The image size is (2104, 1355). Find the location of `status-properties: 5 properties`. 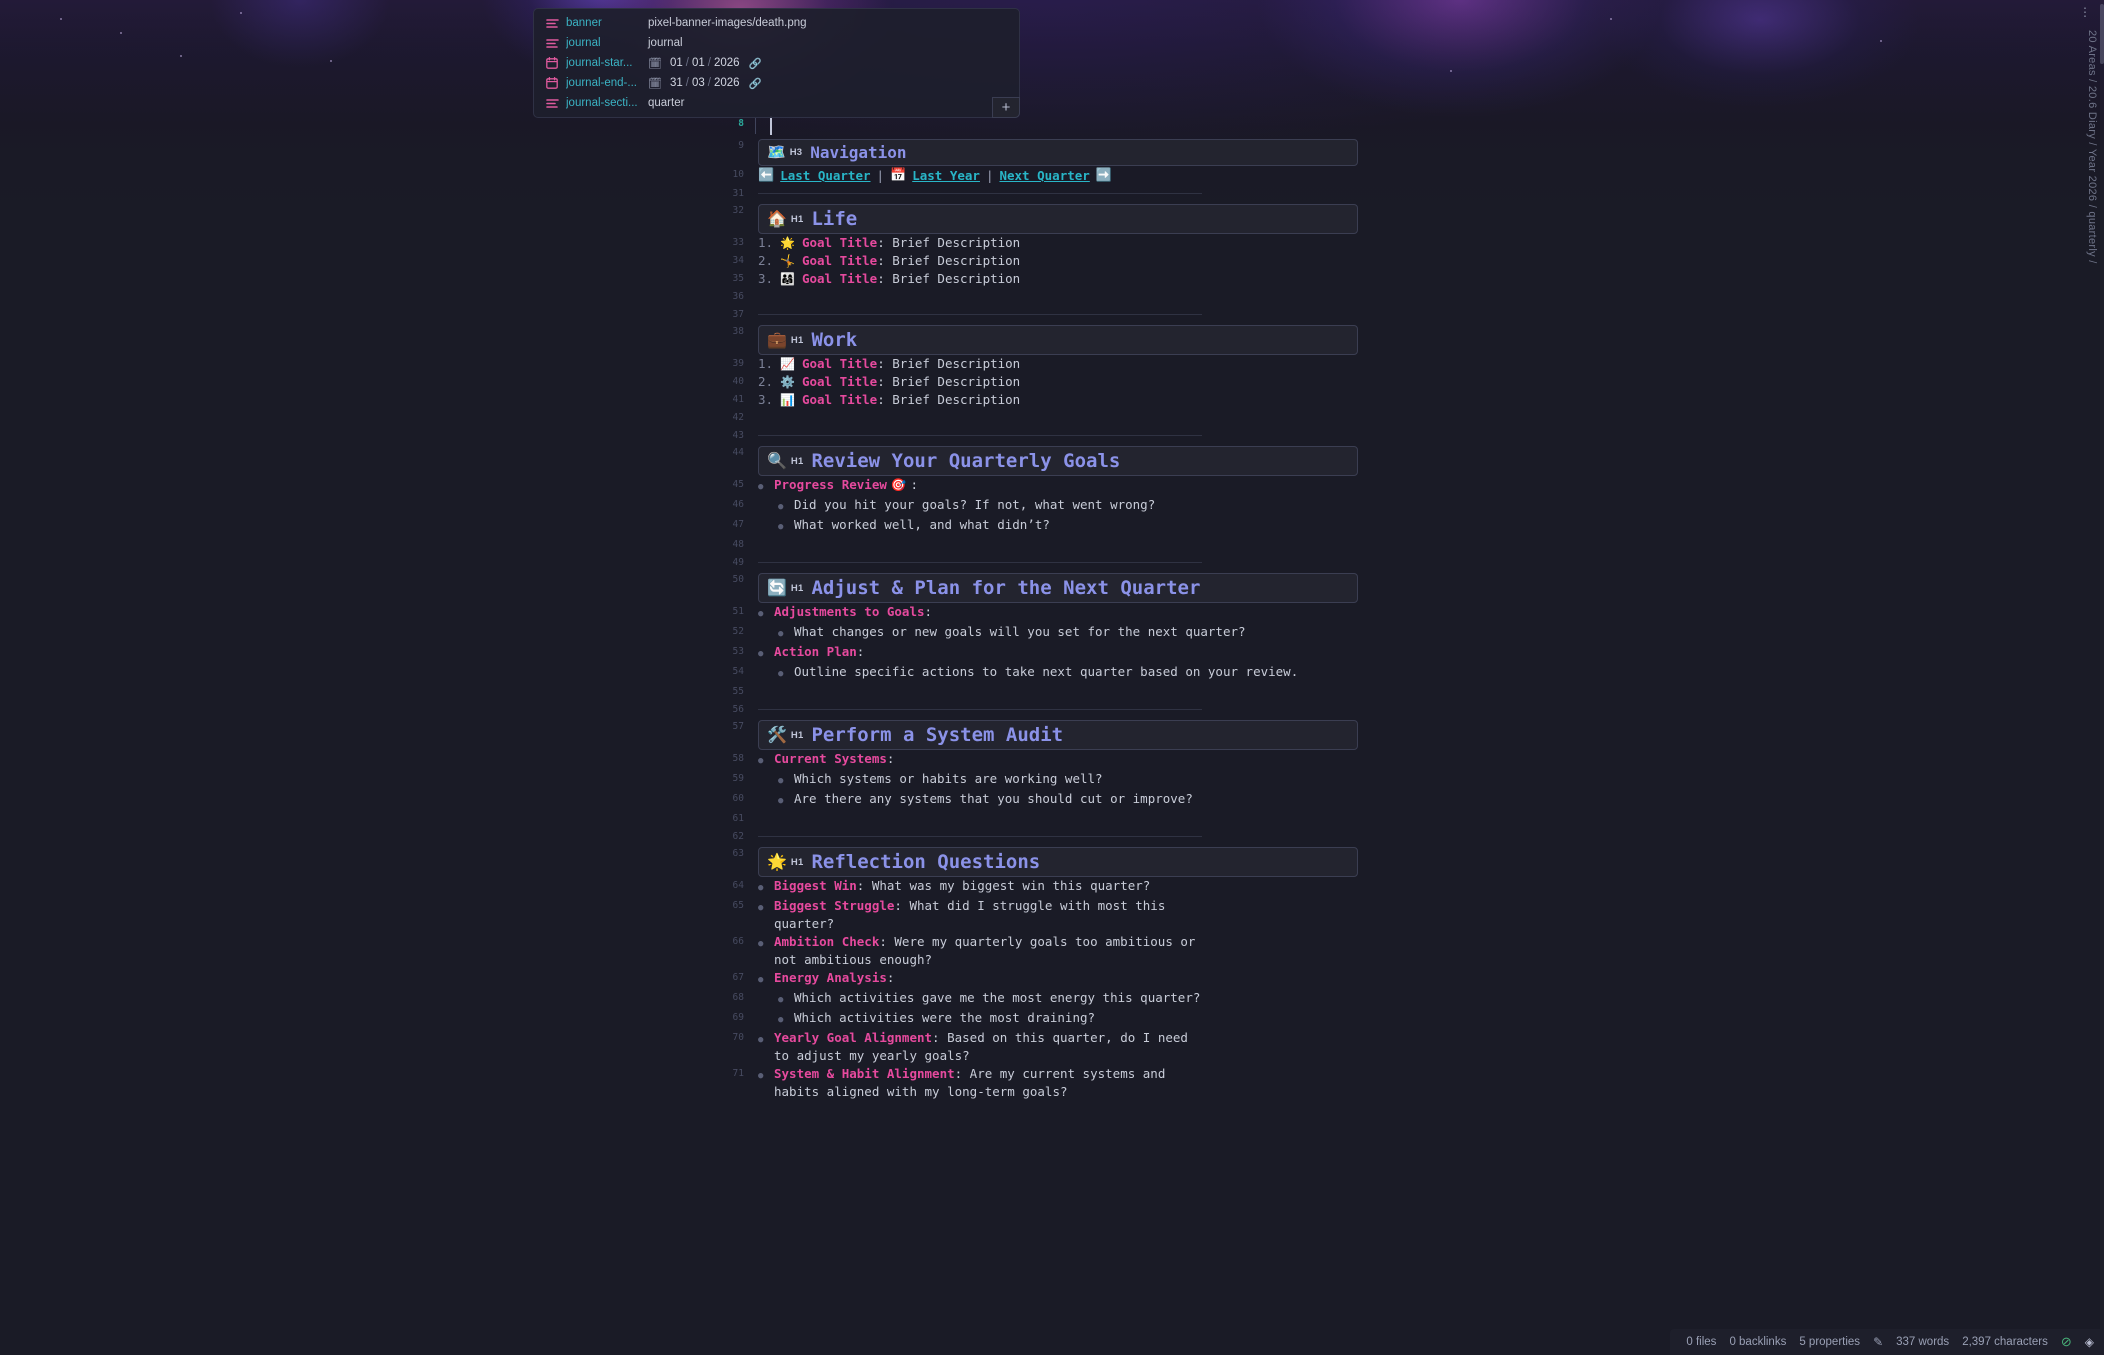

status-properties: 5 properties is located at coordinates (1829, 1342).